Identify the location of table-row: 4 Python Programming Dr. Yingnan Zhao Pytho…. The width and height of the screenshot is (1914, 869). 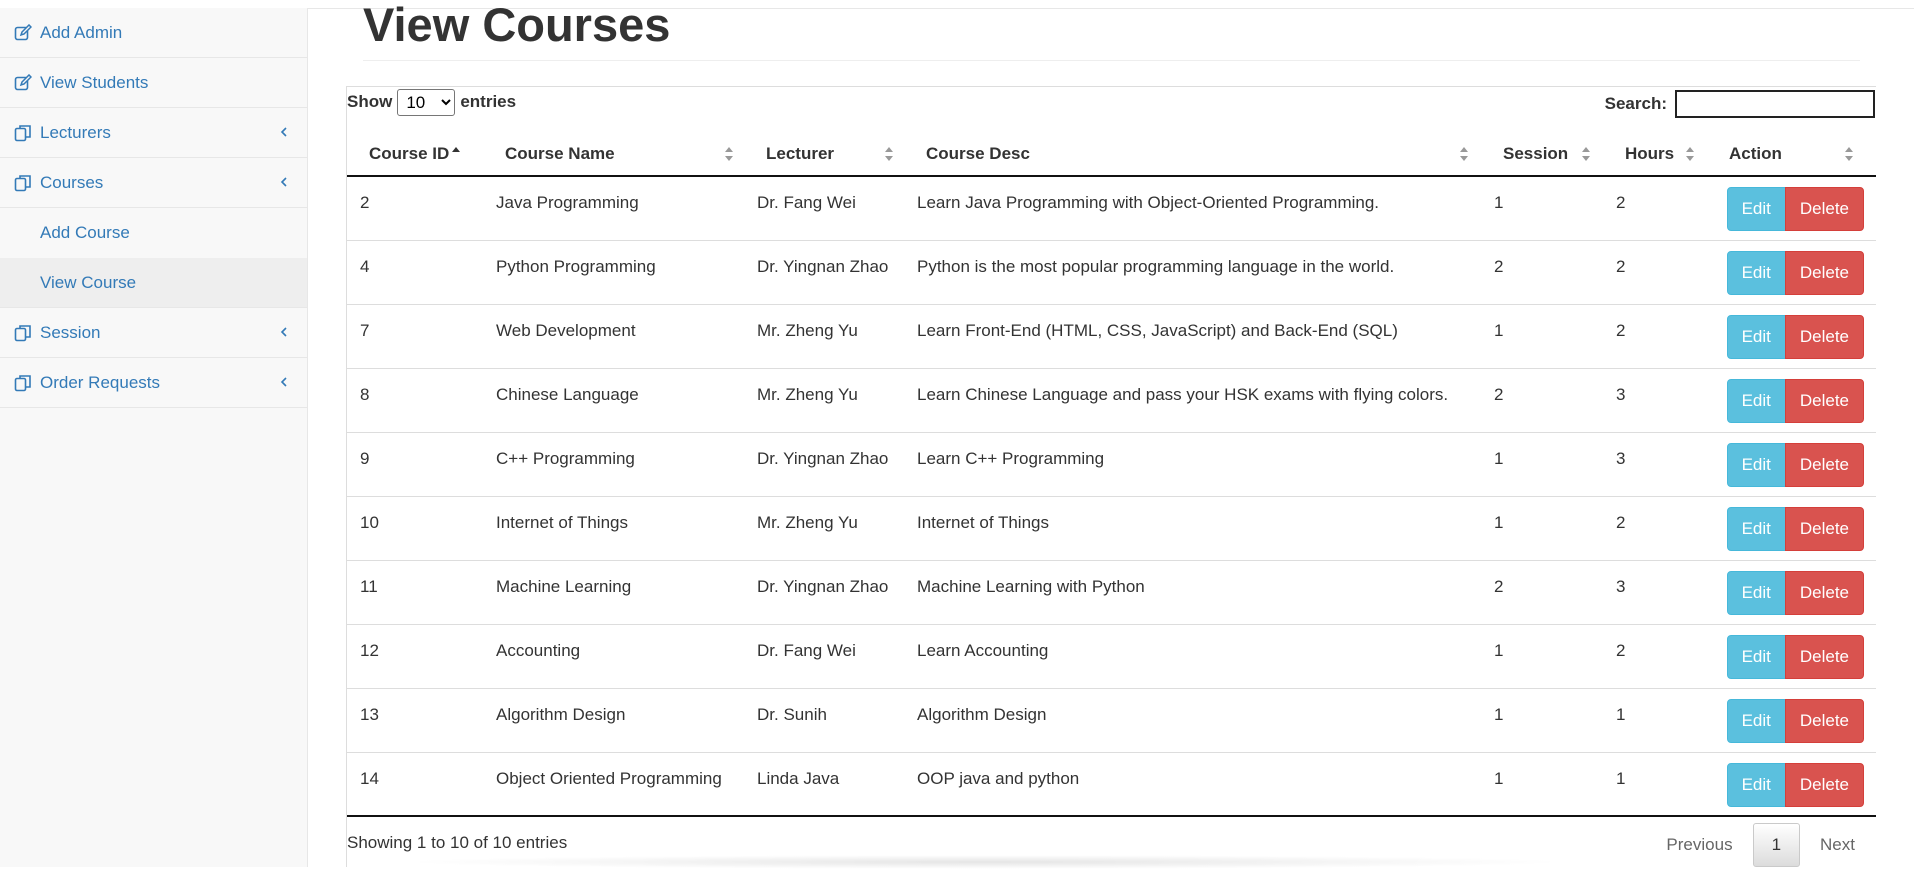
(1111, 271).